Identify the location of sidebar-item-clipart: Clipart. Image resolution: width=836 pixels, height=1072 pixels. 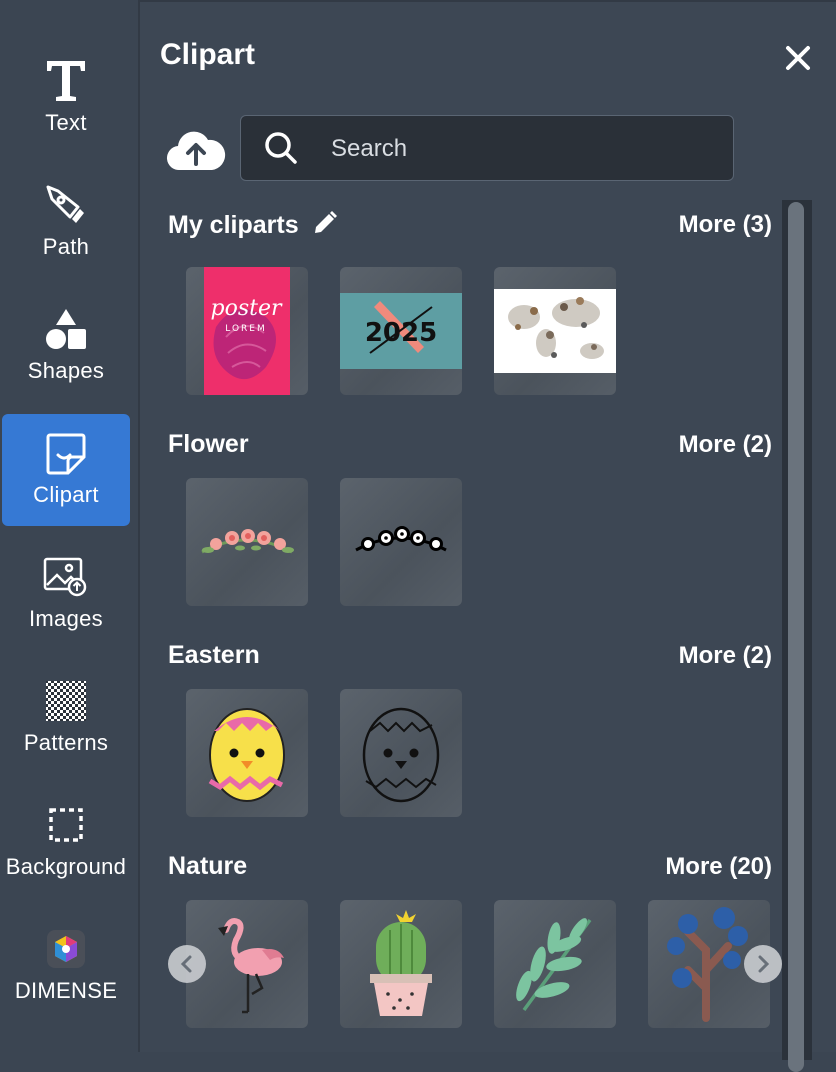
(66, 470).